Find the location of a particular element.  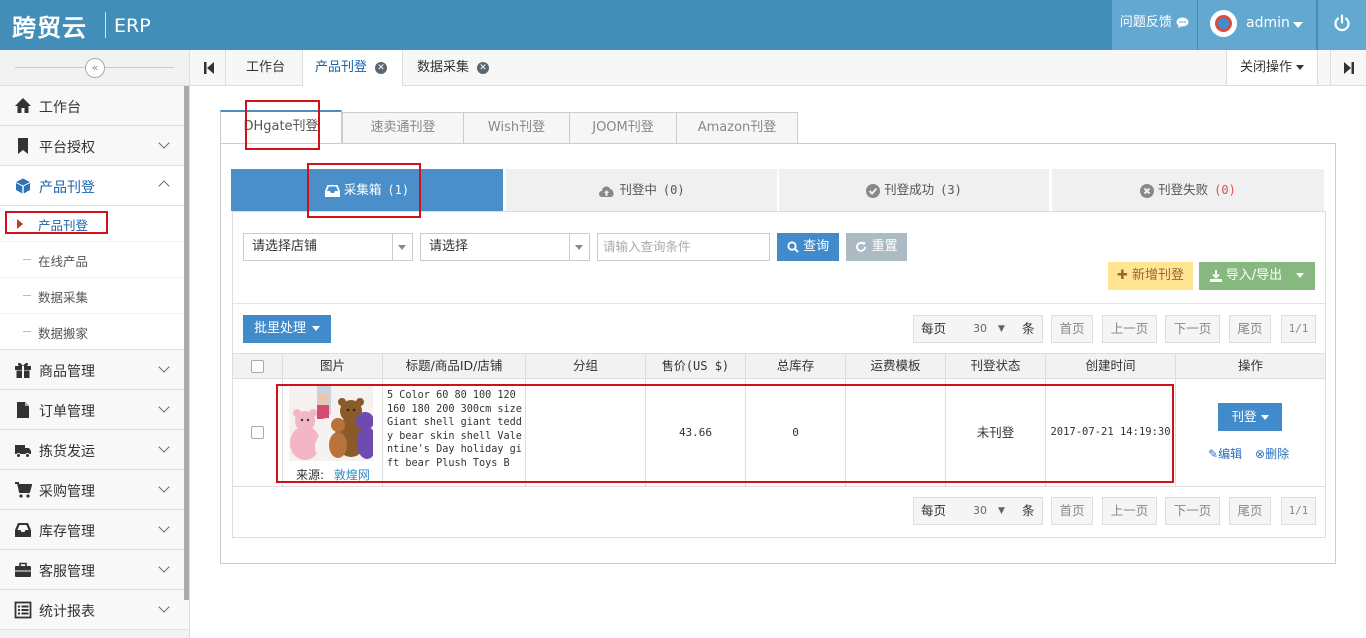

user-menu: admin is located at coordinates (1257, 25).